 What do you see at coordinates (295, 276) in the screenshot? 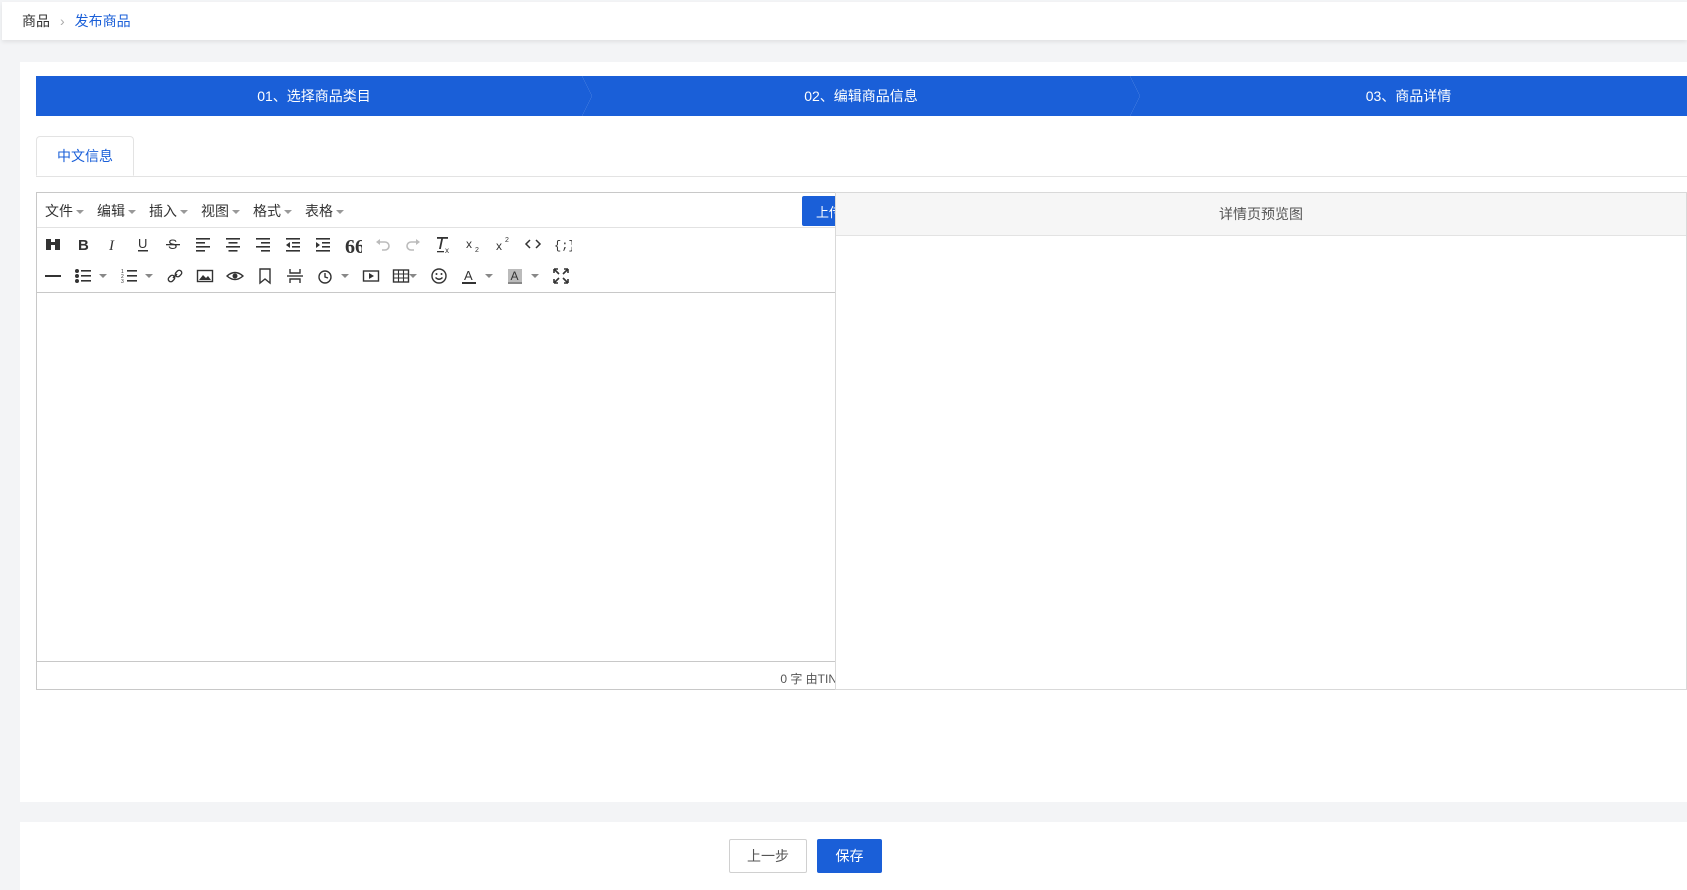
I see `page-break-icon` at bounding box center [295, 276].